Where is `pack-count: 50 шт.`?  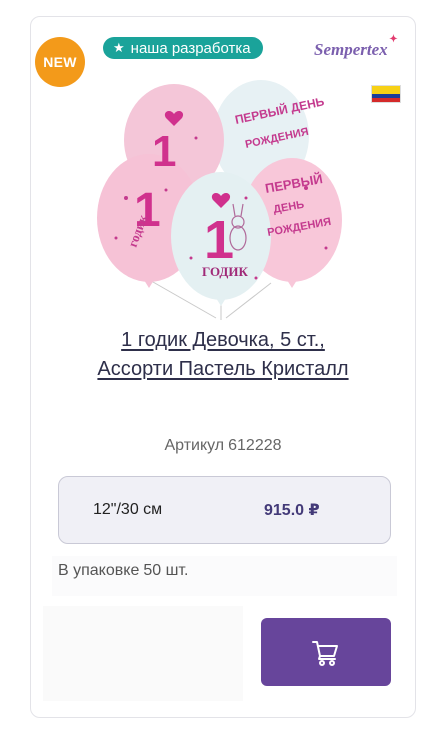 pack-count: 50 шт. is located at coordinates (166, 570).